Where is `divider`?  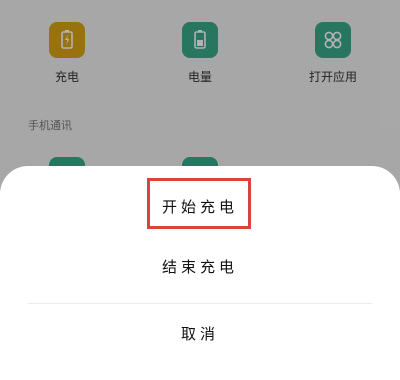
divider is located at coordinates (200, 303).